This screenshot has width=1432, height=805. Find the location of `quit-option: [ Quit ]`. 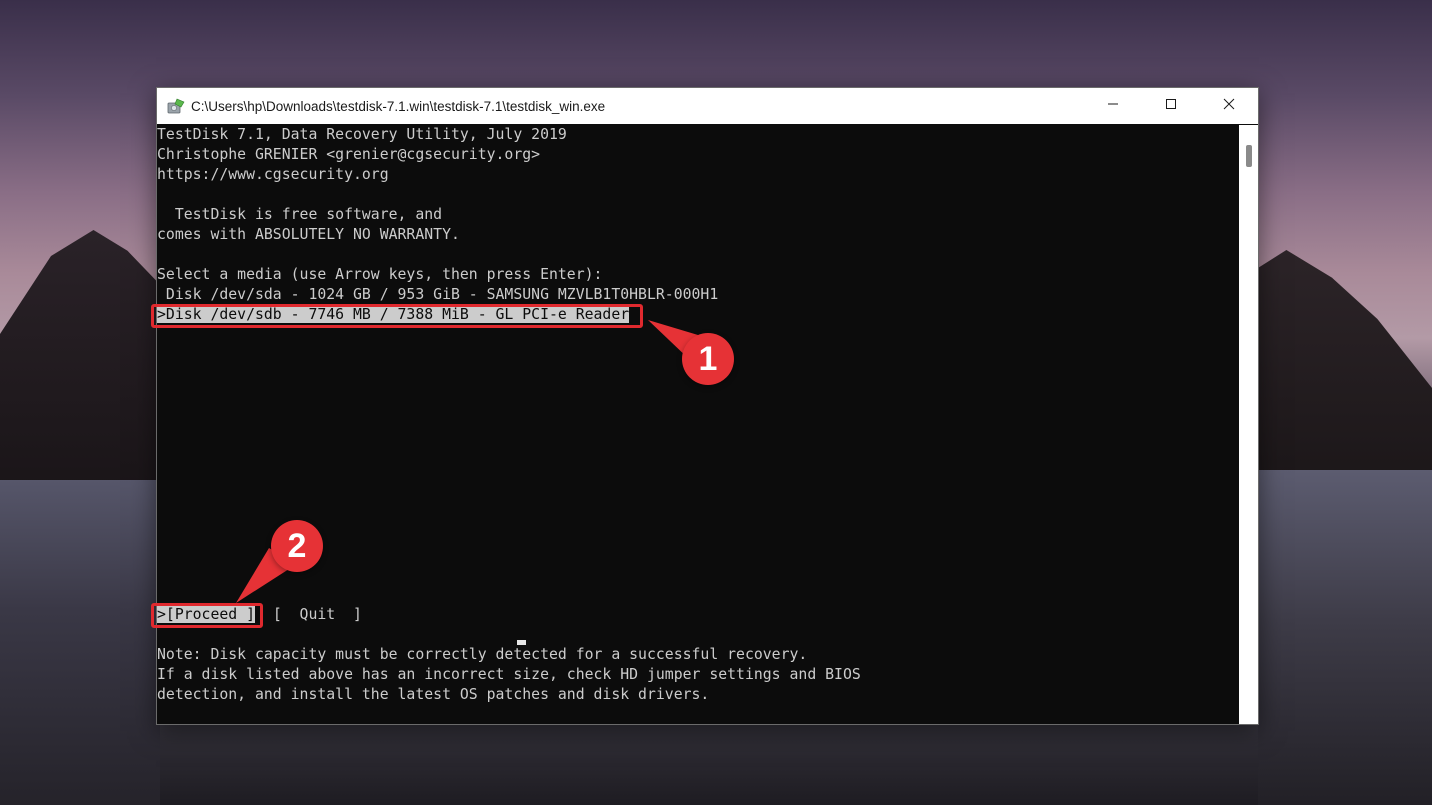

quit-option: [ Quit ] is located at coordinates (317, 614).